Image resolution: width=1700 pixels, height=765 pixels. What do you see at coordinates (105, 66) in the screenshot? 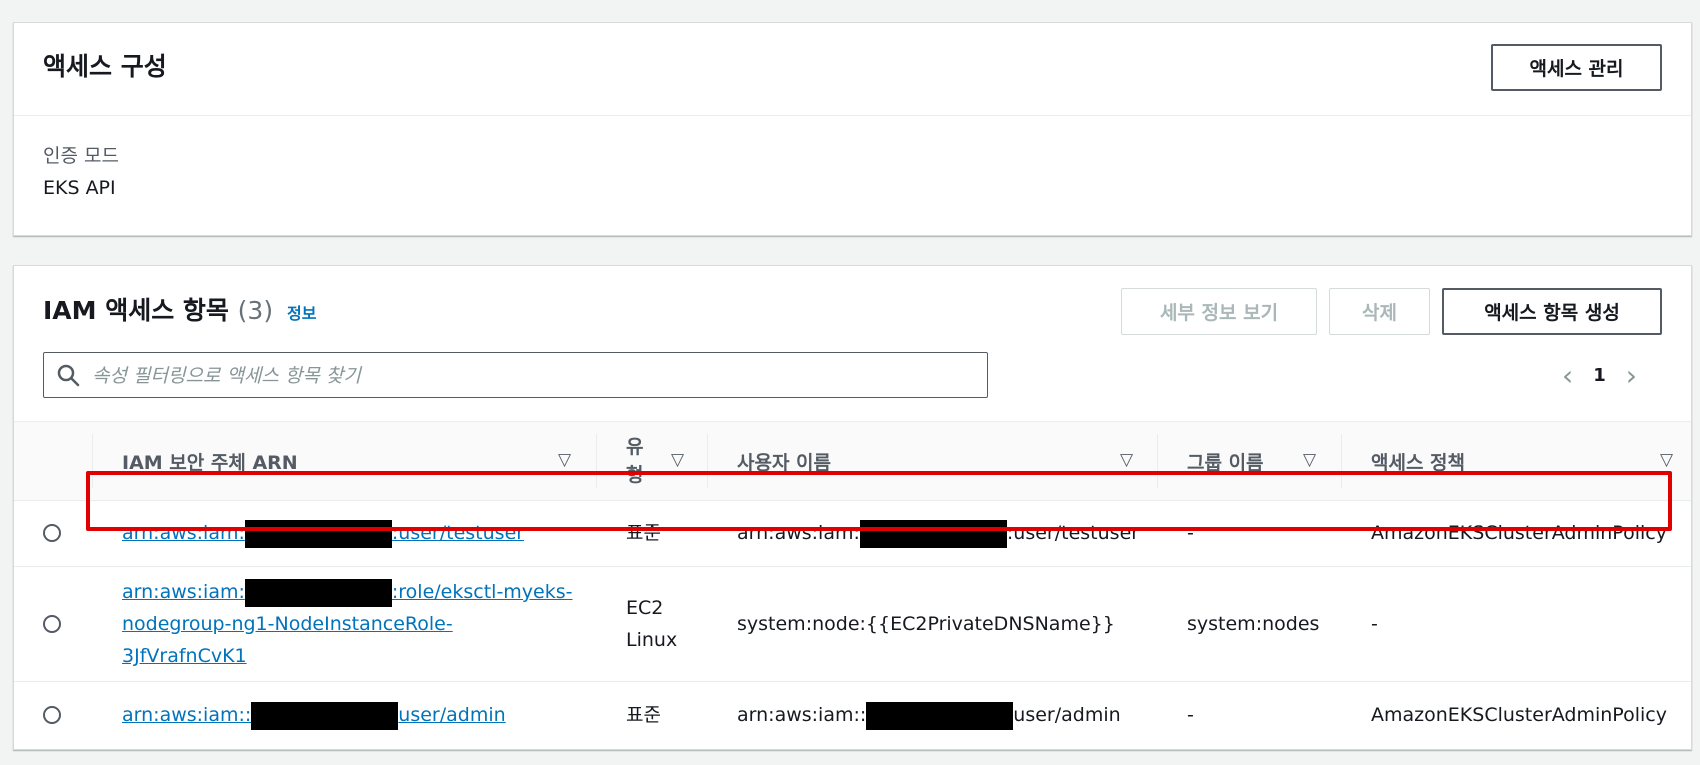
I see `access-config-title: 액세스 구성` at bounding box center [105, 66].